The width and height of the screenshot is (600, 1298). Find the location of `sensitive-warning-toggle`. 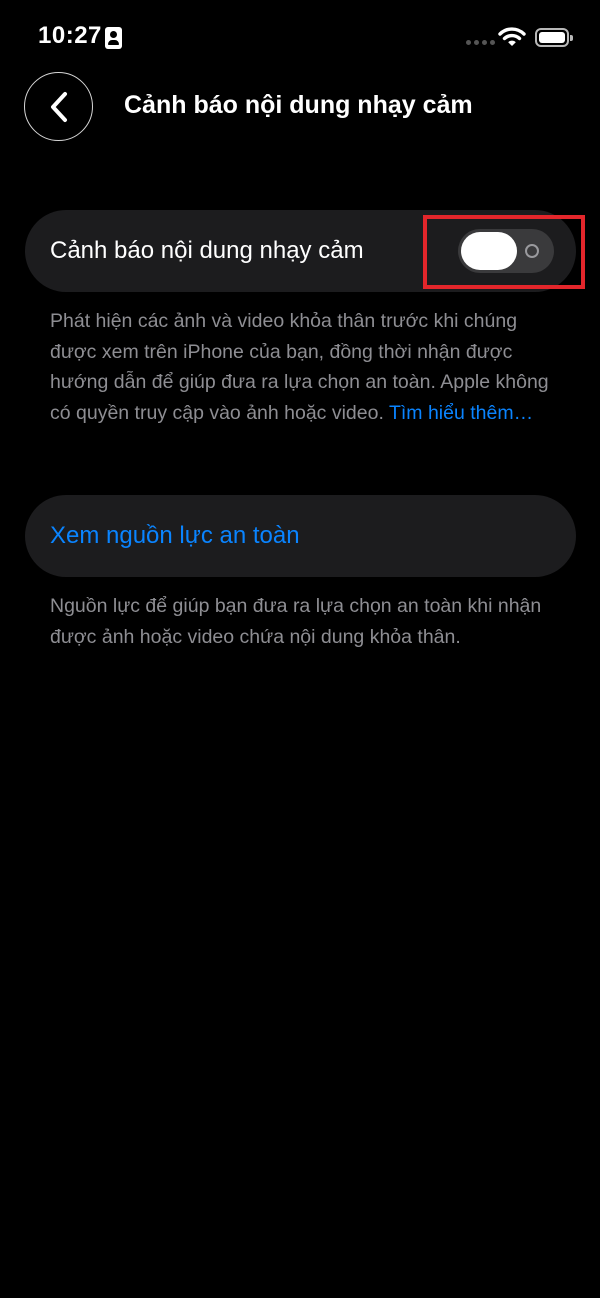

sensitive-warning-toggle is located at coordinates (506, 251).